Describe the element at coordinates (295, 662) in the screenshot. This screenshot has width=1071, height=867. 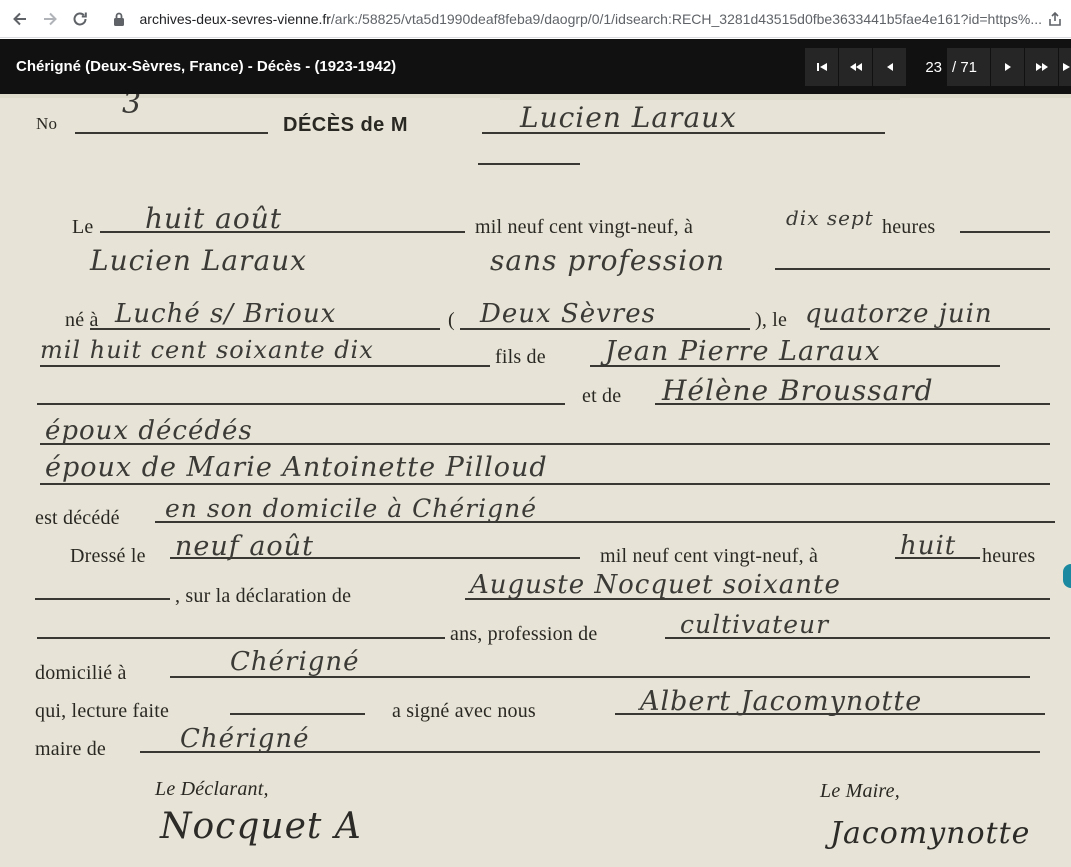
I see `hand-declarant-home: Chérigné` at that location.